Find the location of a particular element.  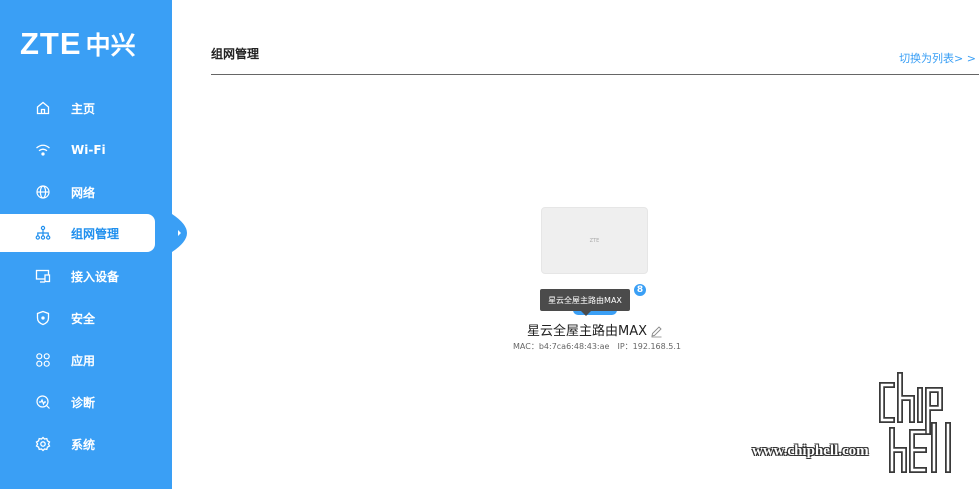

globe-icon is located at coordinates (43, 192).